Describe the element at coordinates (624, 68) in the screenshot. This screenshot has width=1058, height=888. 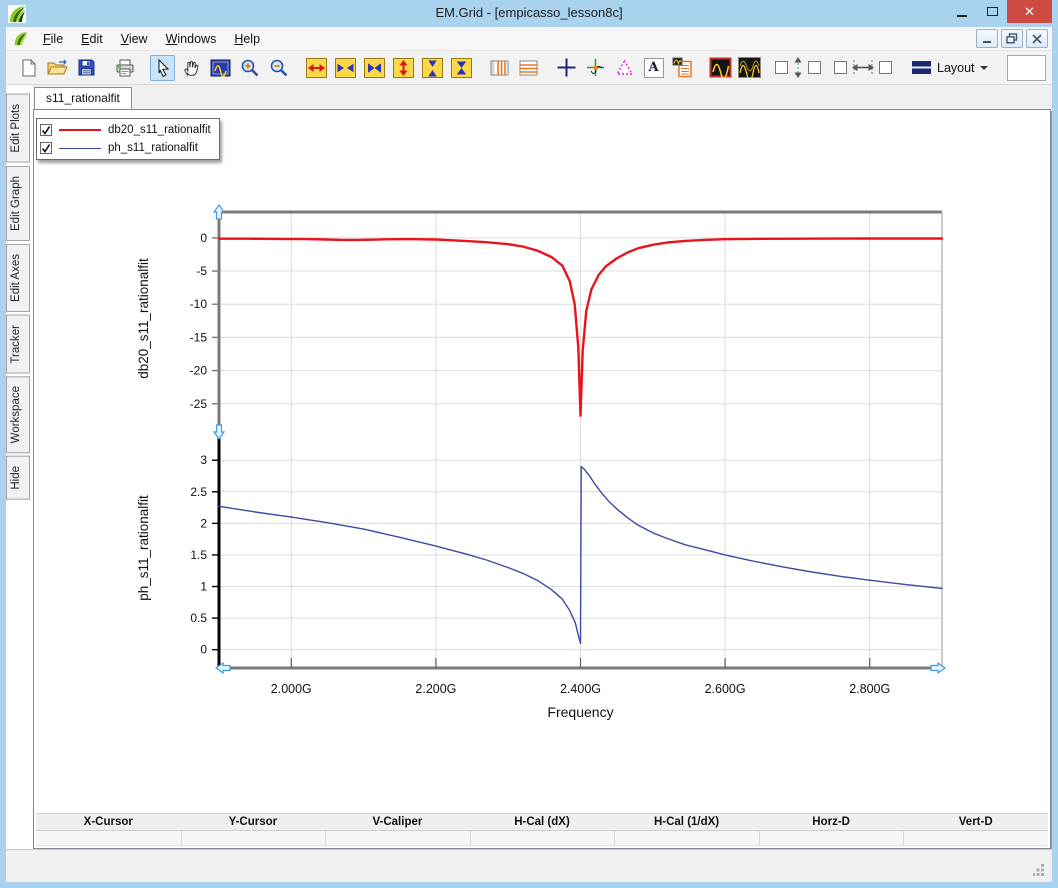
I see `caliper-button` at that location.